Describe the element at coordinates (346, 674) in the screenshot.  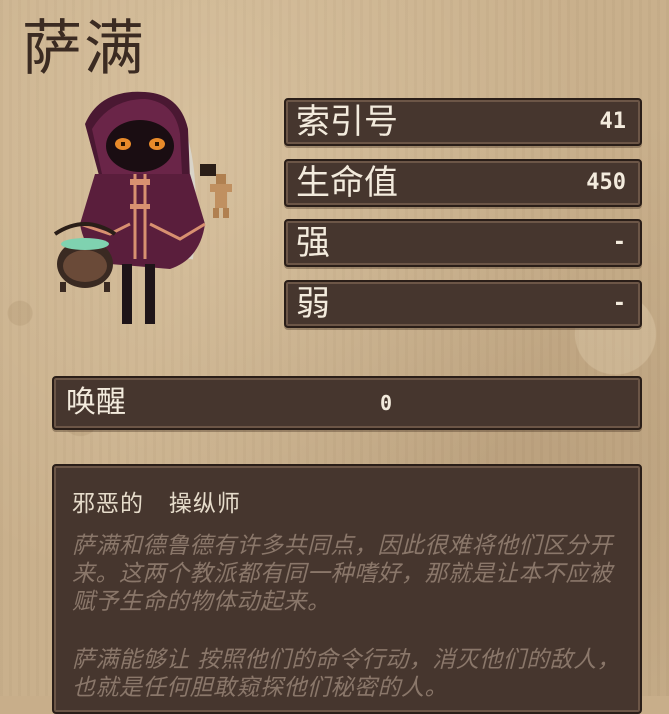
I see `description-paragraph-2: 萨满能够让 按照他们的命令行动，消灭他们的敌人，也就是任何胆敢窥探他们秘密的人。` at that location.